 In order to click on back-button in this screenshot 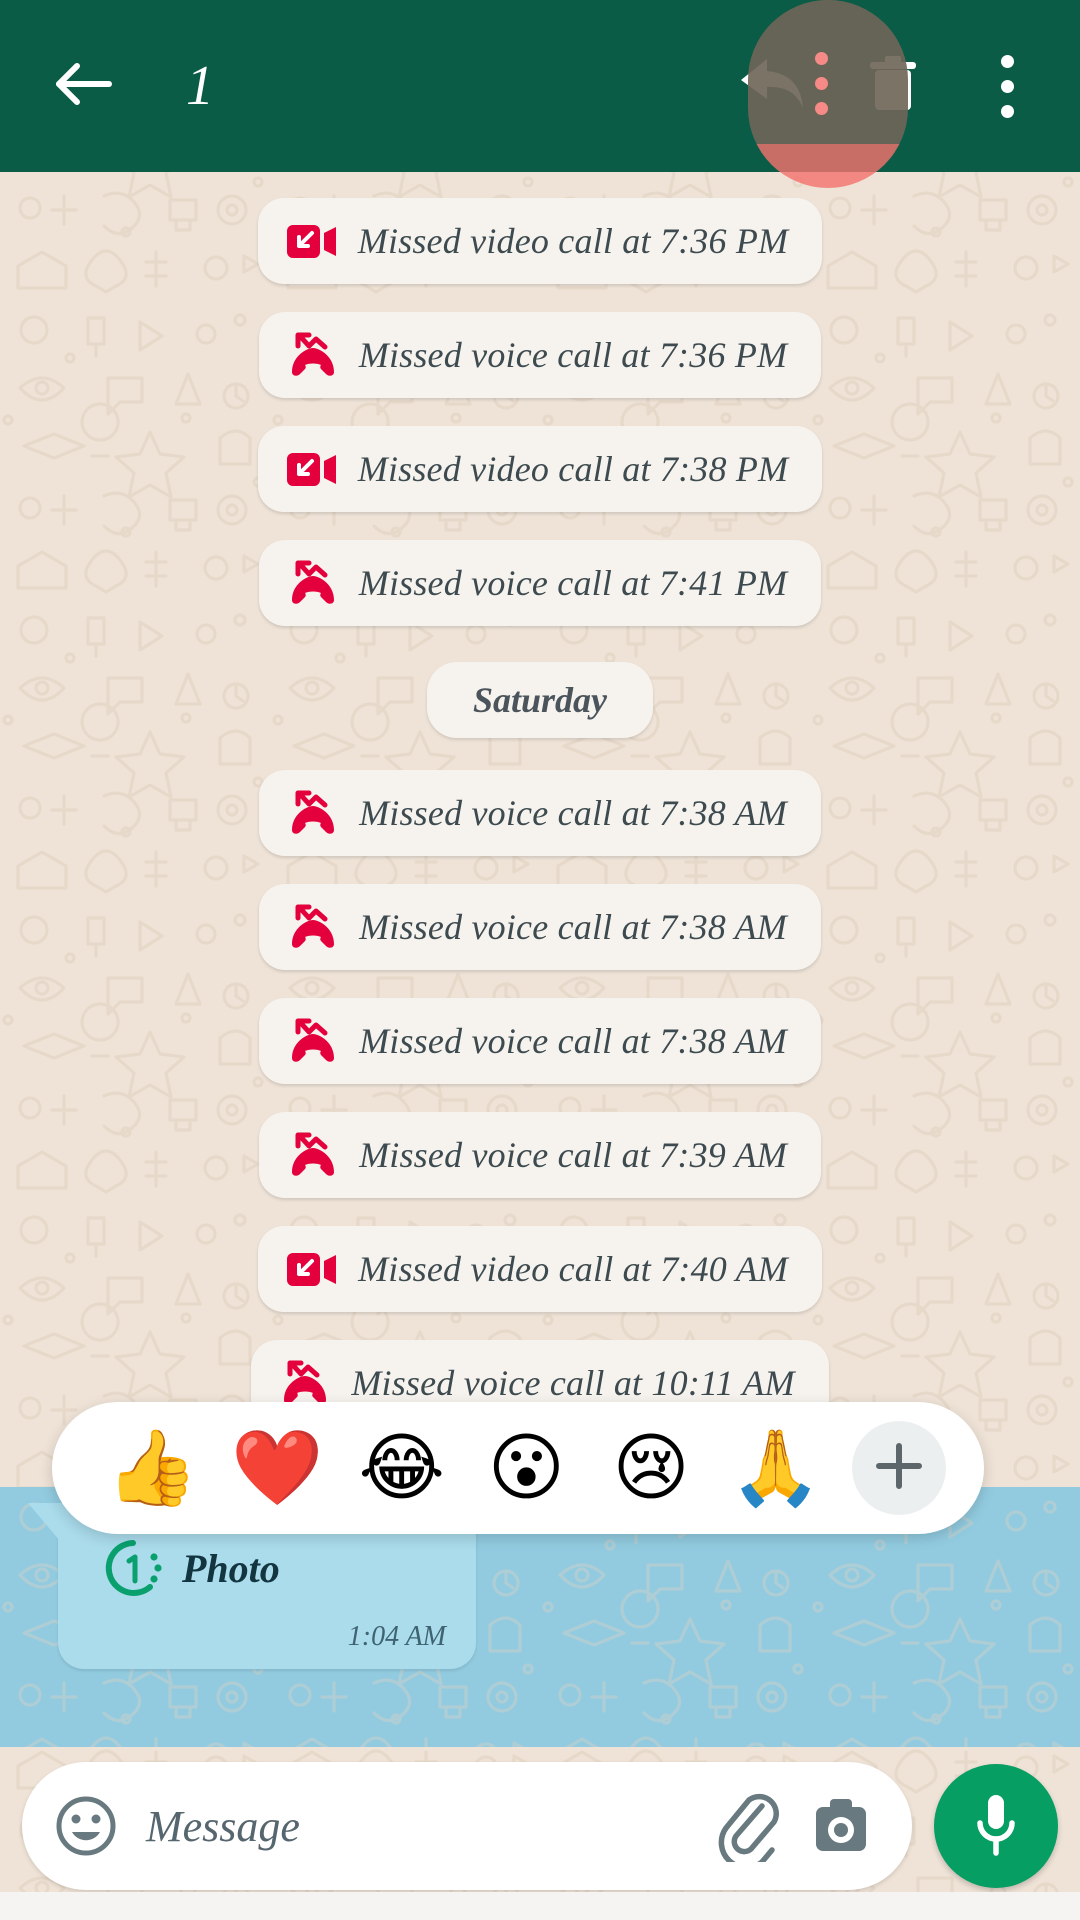, I will do `click(83, 86)`.